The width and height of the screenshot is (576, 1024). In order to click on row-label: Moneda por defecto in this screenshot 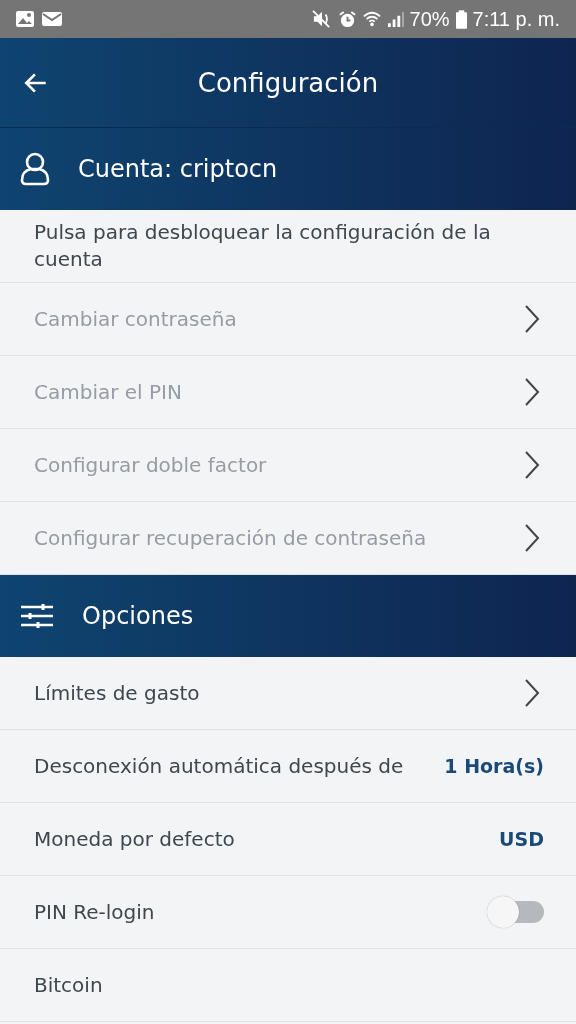, I will do `click(135, 839)`.